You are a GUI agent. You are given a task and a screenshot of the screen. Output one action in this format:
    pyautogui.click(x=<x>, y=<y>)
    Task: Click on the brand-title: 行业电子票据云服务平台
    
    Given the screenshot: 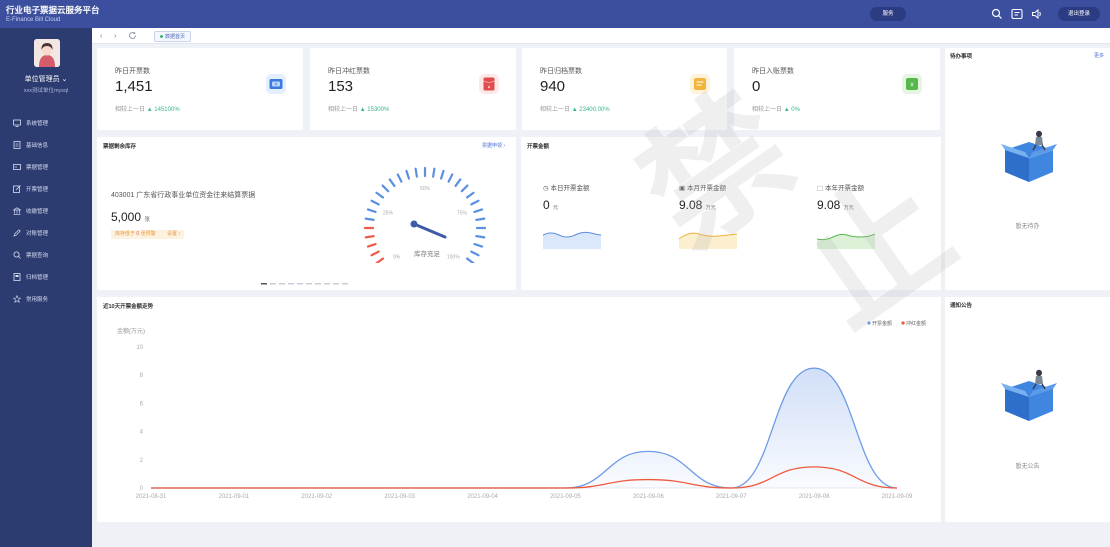 What is the action you would take?
    pyautogui.click(x=53, y=10)
    